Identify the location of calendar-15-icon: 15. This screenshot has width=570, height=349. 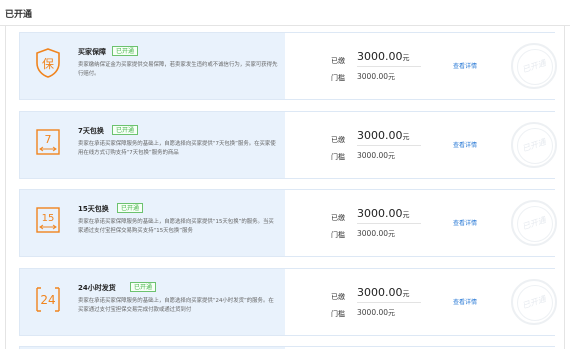
(48, 220).